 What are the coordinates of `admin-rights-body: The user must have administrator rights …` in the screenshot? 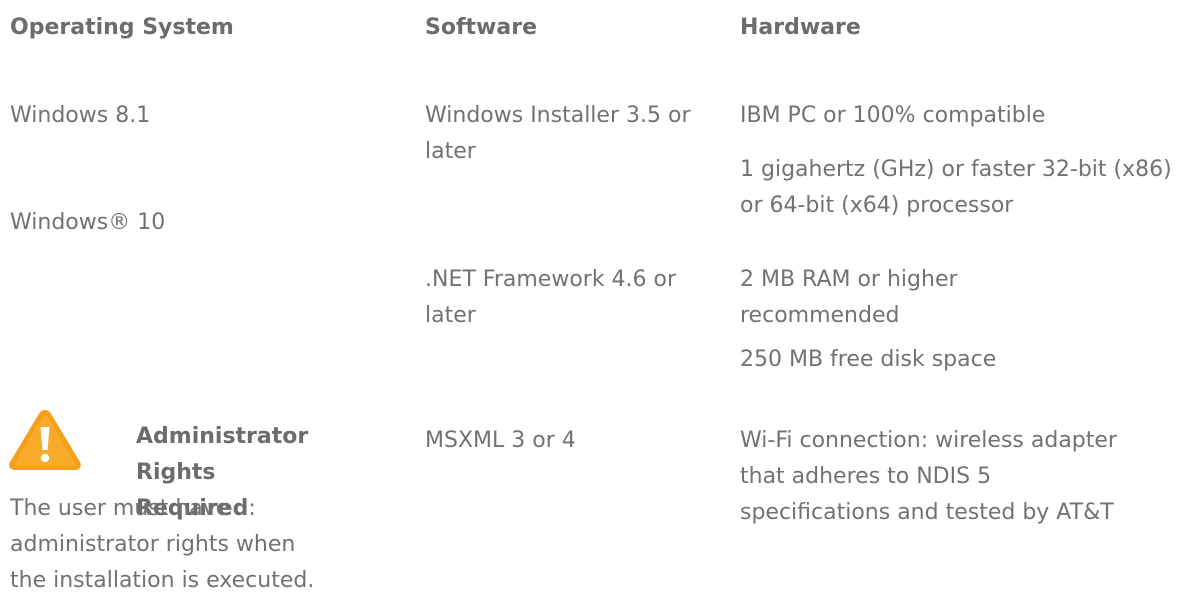 It's located at (162, 544).